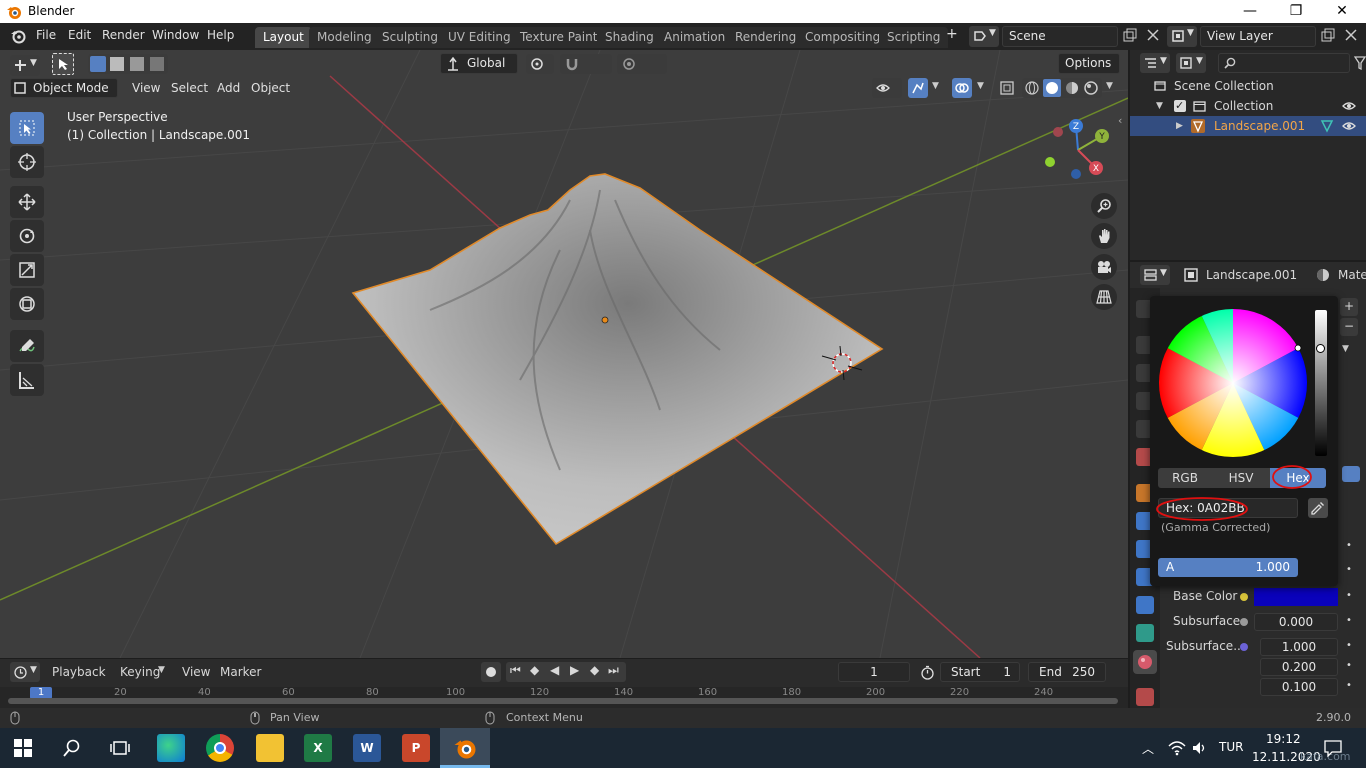  I want to click on blender-taskbar-button, so click(465, 748).